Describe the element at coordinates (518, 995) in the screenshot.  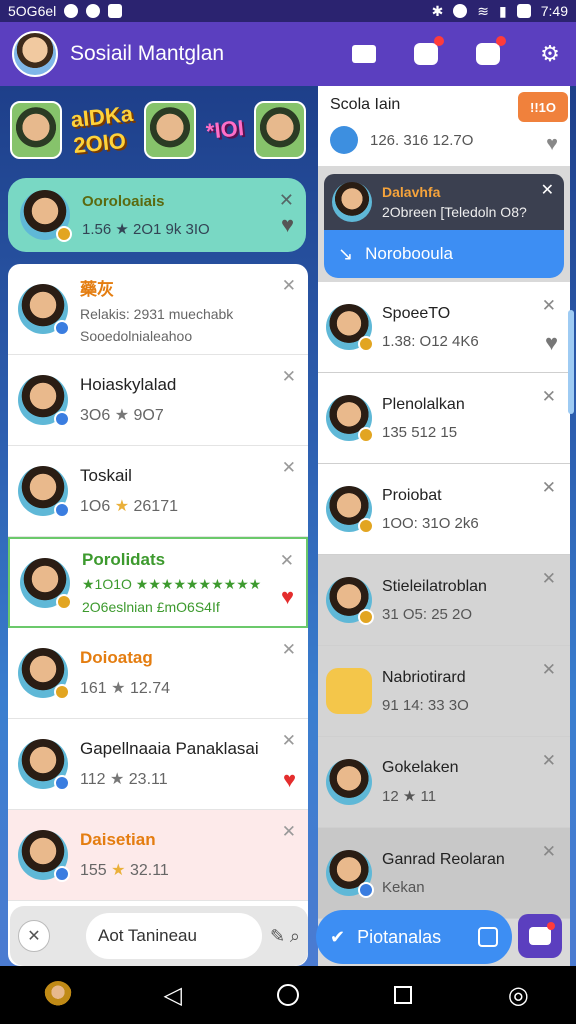
I see `assistant-icon: ◎` at that location.